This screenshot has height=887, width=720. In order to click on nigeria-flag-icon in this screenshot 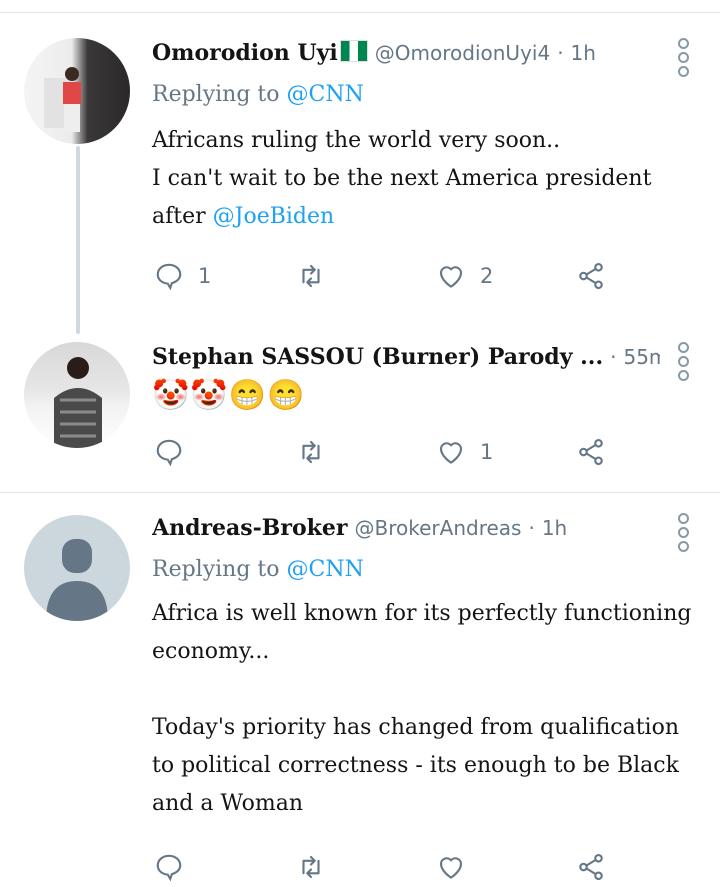, I will do `click(353, 51)`.